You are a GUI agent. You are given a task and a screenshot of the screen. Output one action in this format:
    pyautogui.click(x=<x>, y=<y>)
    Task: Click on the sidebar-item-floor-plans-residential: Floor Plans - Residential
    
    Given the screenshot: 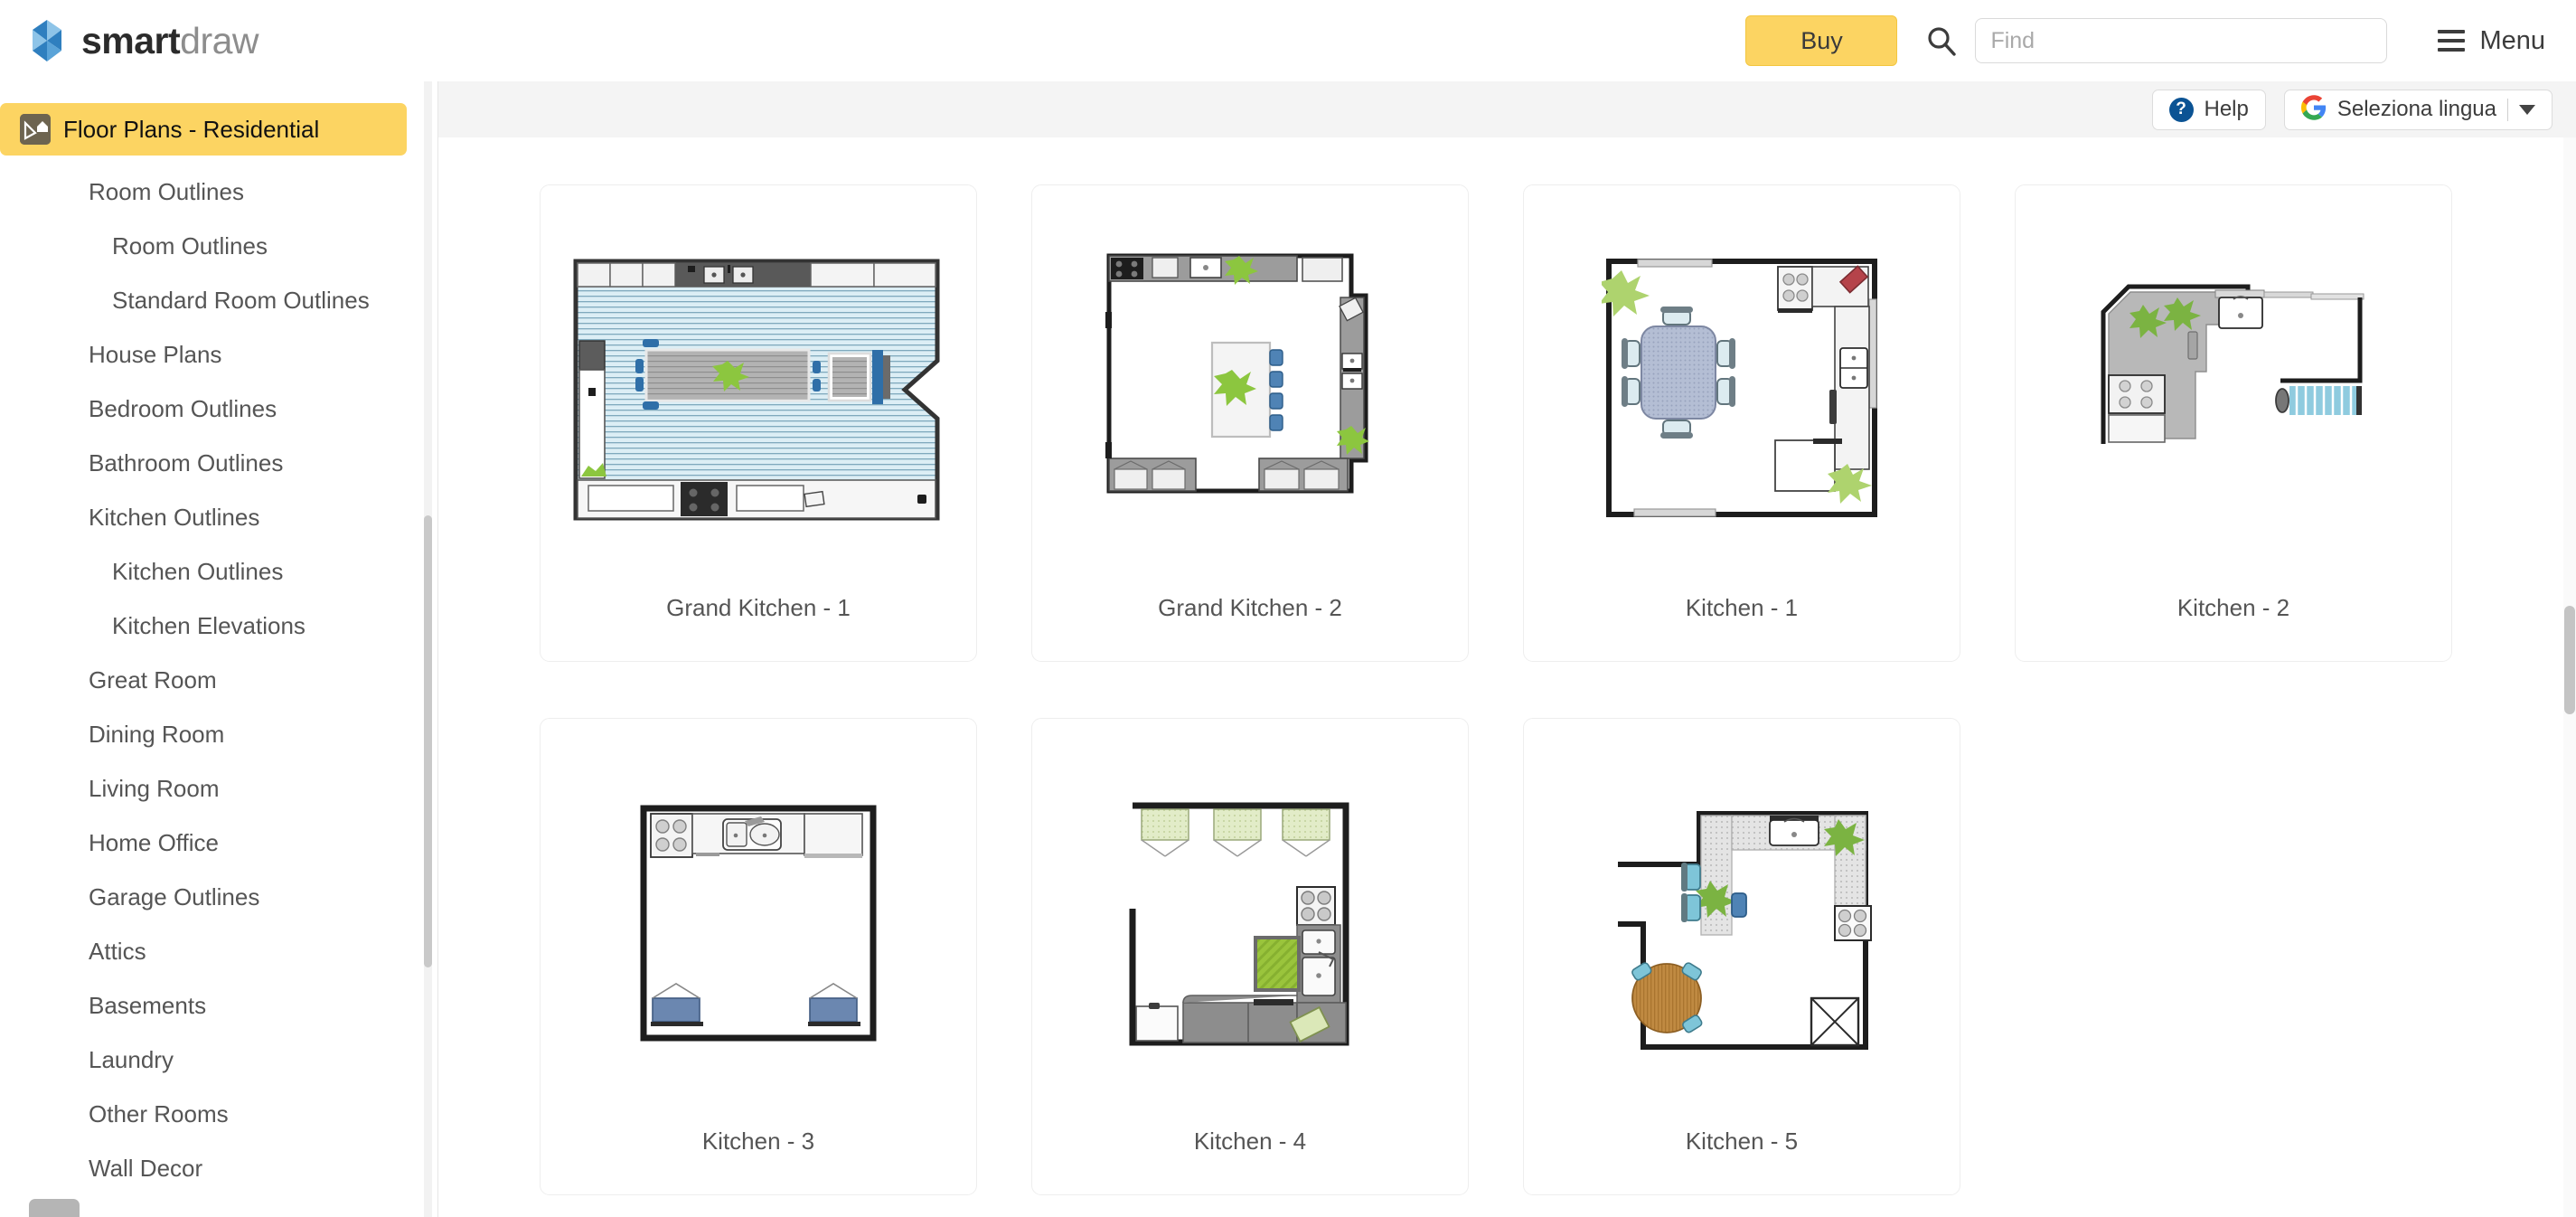 What is the action you would take?
    pyautogui.click(x=204, y=129)
    